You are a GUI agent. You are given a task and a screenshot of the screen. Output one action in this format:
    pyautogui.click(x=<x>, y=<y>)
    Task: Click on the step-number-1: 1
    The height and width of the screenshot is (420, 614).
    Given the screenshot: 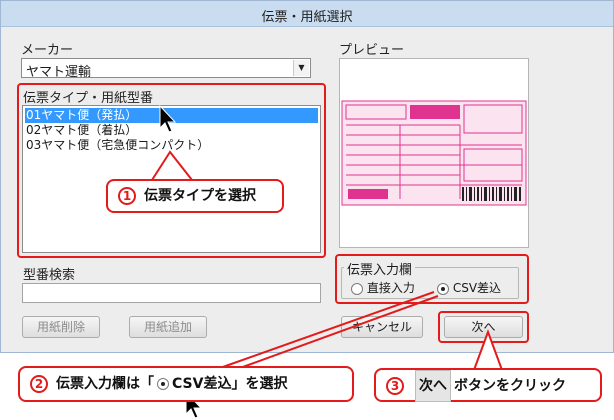 What is the action you would take?
    pyautogui.click(x=127, y=196)
    